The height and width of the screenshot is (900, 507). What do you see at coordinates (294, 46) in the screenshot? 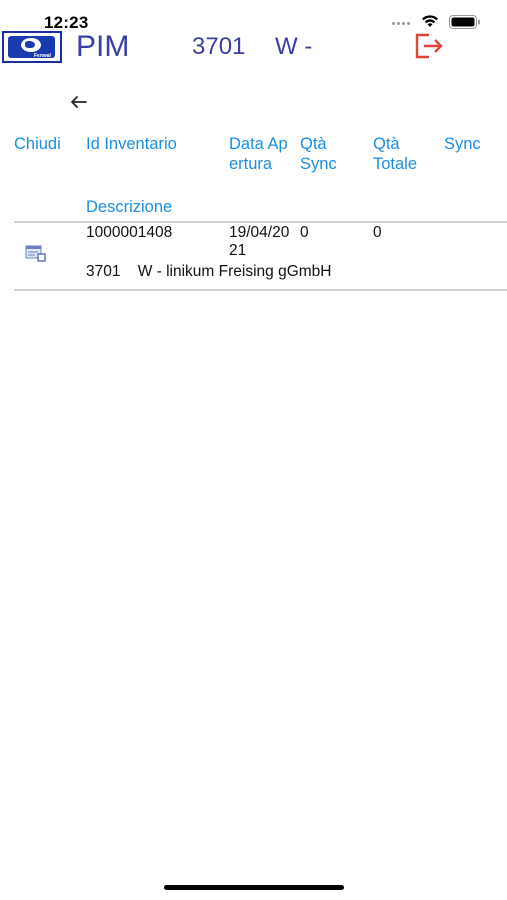
I see `site-name: W -` at bounding box center [294, 46].